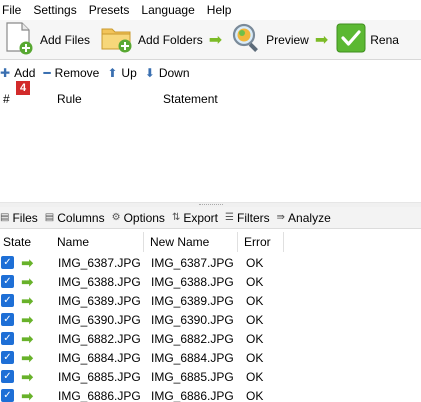 This screenshot has height=402, width=421. Describe the element at coordinates (210, 320) in the screenshot. I see `table-row: ✓ ➡ IMG_6390.JPG IMG_6390.JPG OK` at that location.